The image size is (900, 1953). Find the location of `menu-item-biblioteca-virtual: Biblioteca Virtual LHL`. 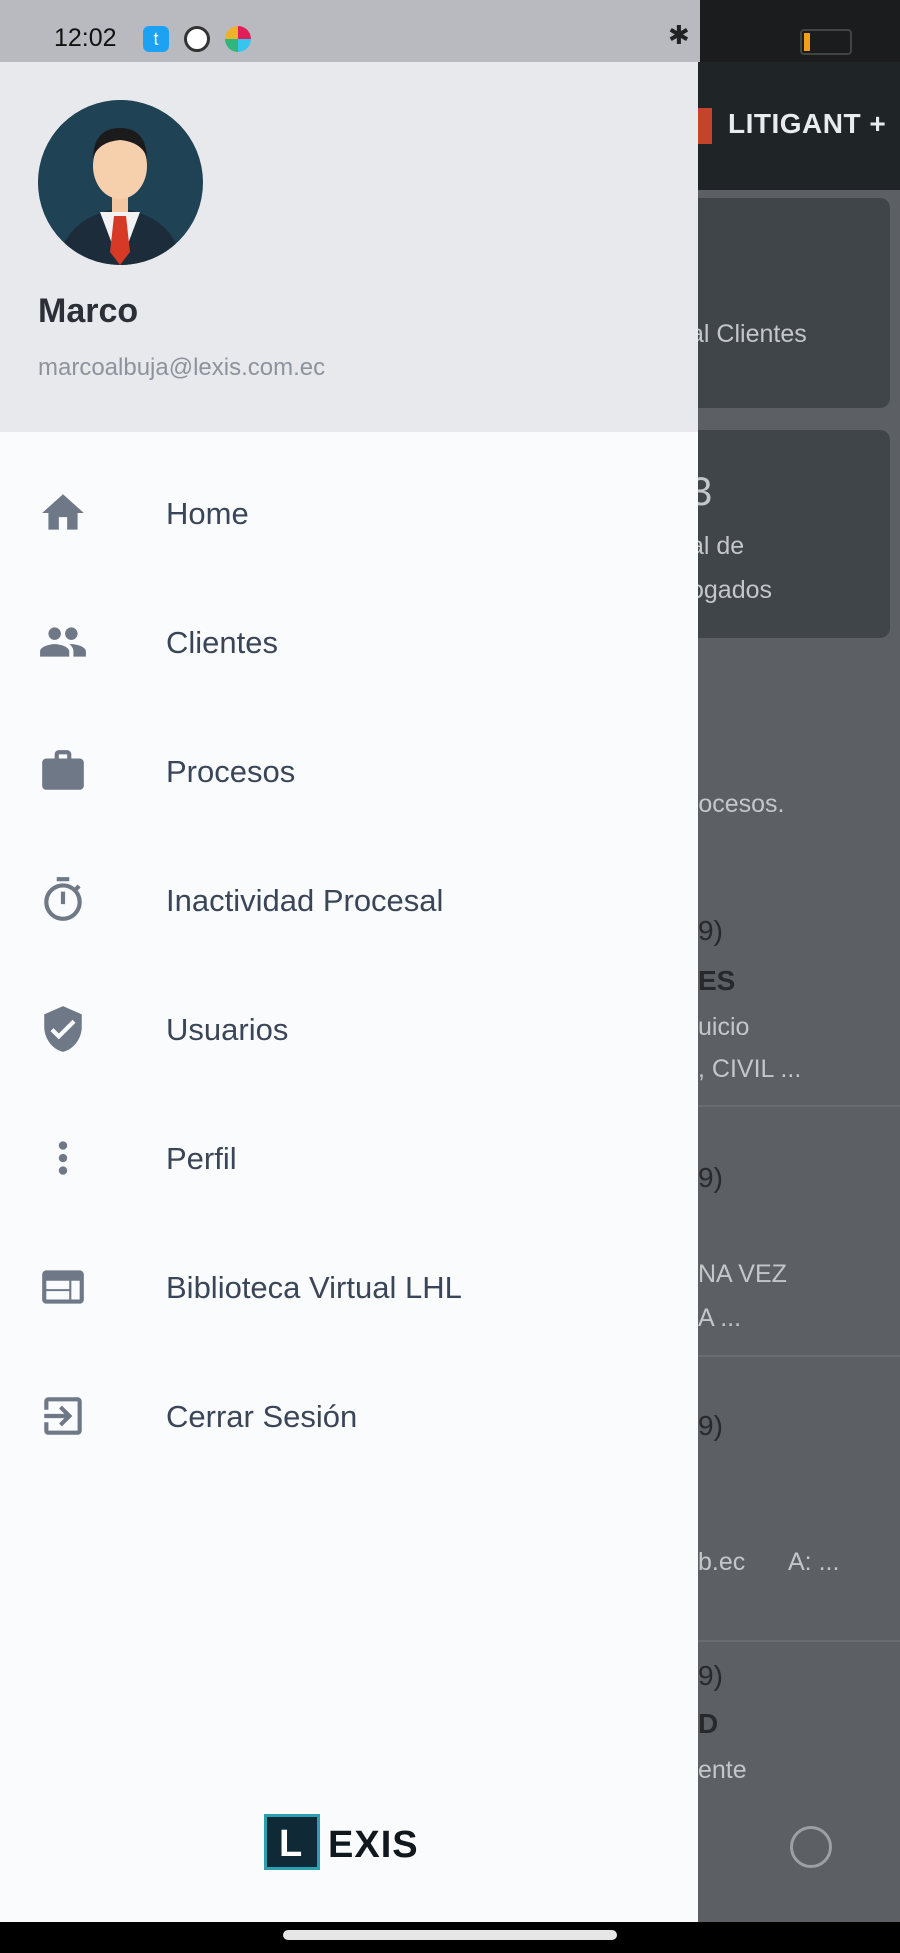

menu-item-biblioteca-virtual: Biblioteca Virtual LHL is located at coordinates (349, 1290).